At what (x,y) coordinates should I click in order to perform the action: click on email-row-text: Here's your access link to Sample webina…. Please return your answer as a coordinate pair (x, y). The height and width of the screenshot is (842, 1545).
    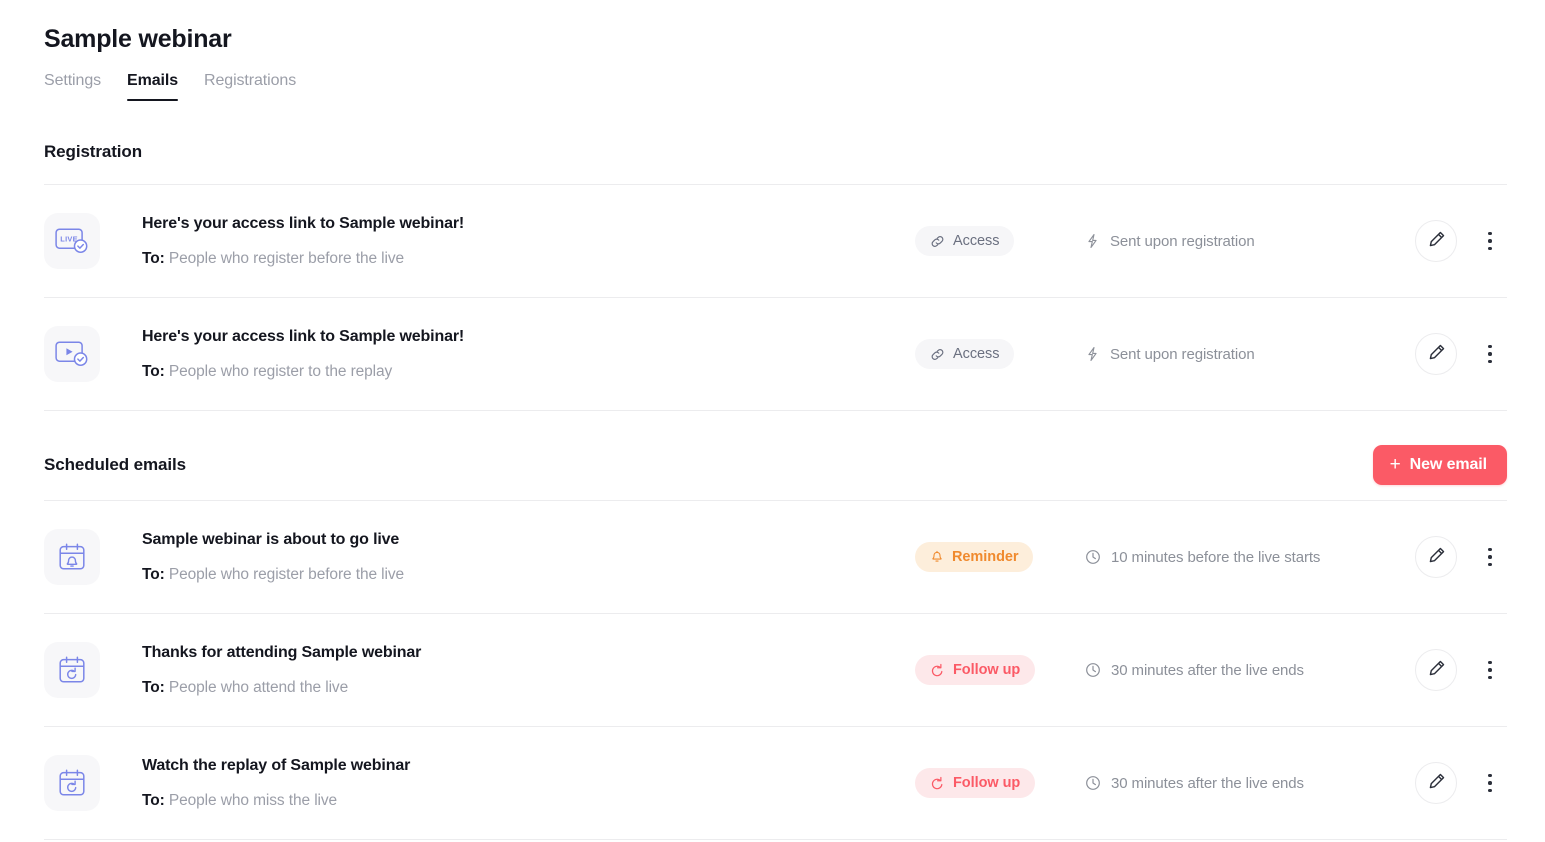
    Looking at the image, I should click on (528, 354).